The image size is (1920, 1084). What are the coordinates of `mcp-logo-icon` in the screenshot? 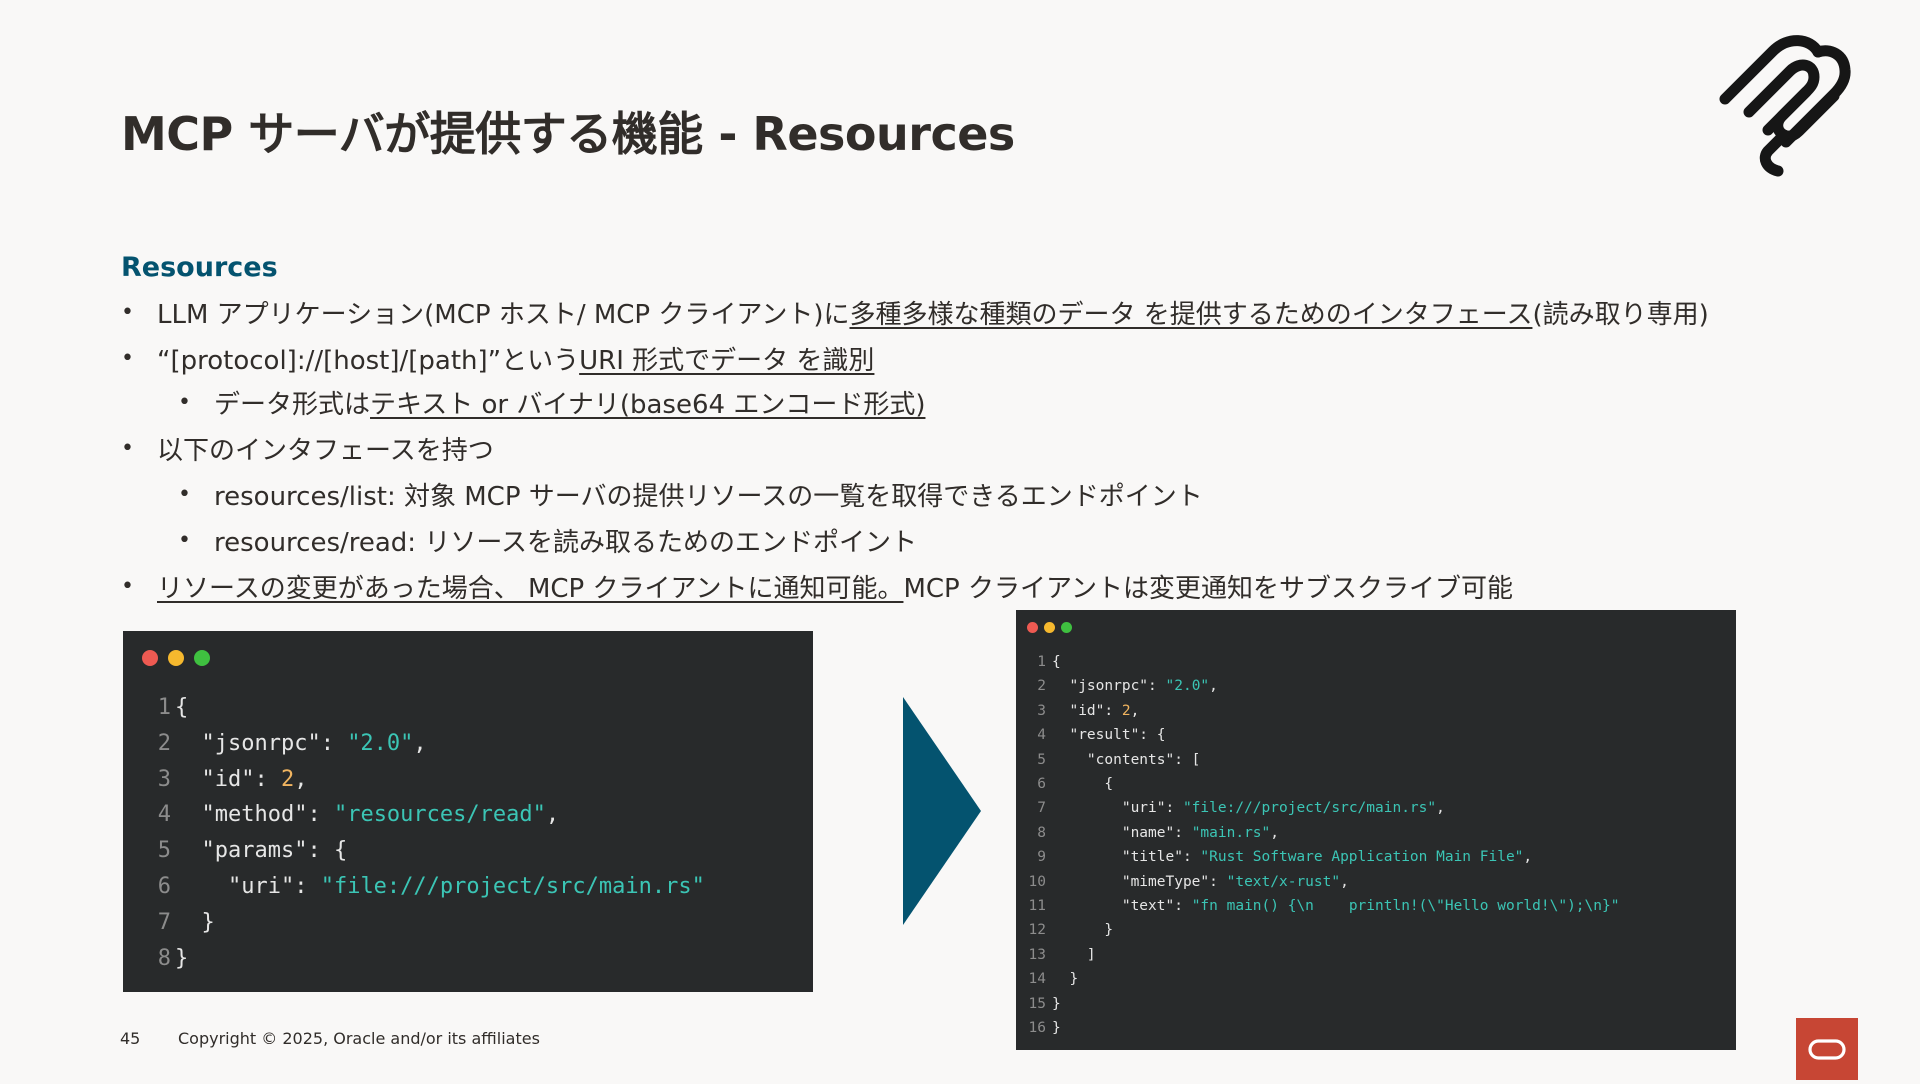 It's located at (1785, 106).